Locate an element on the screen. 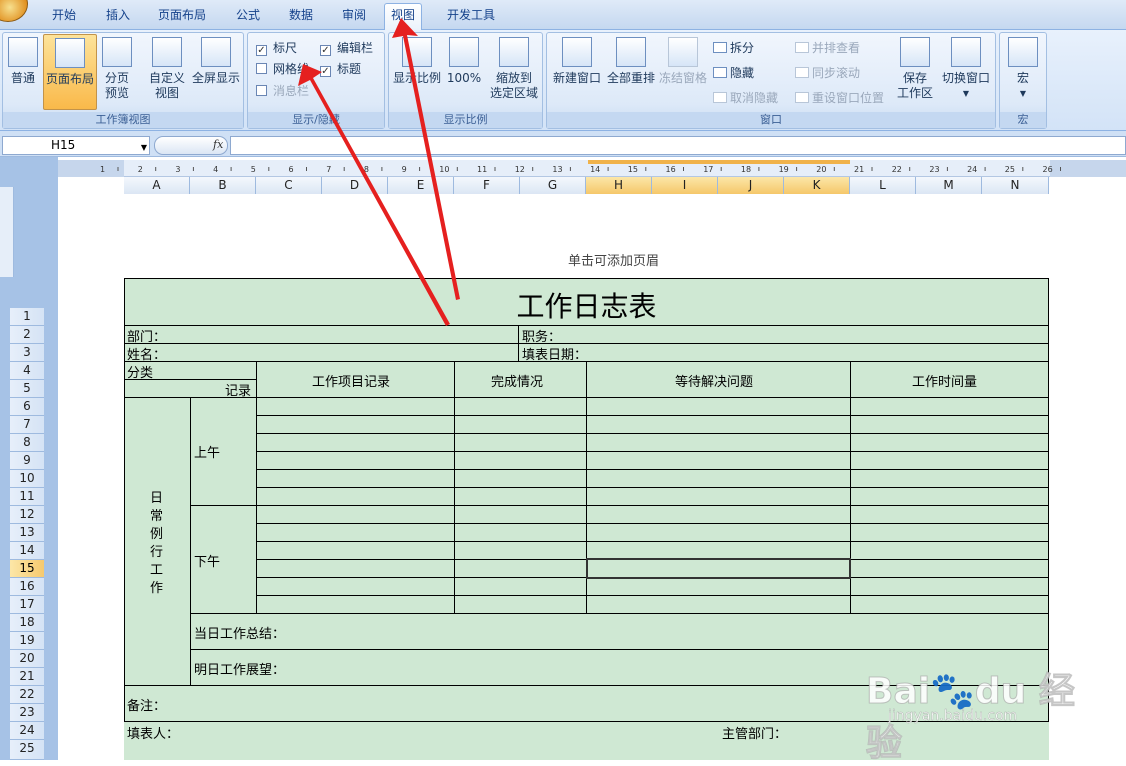  formula-input is located at coordinates (678, 145).